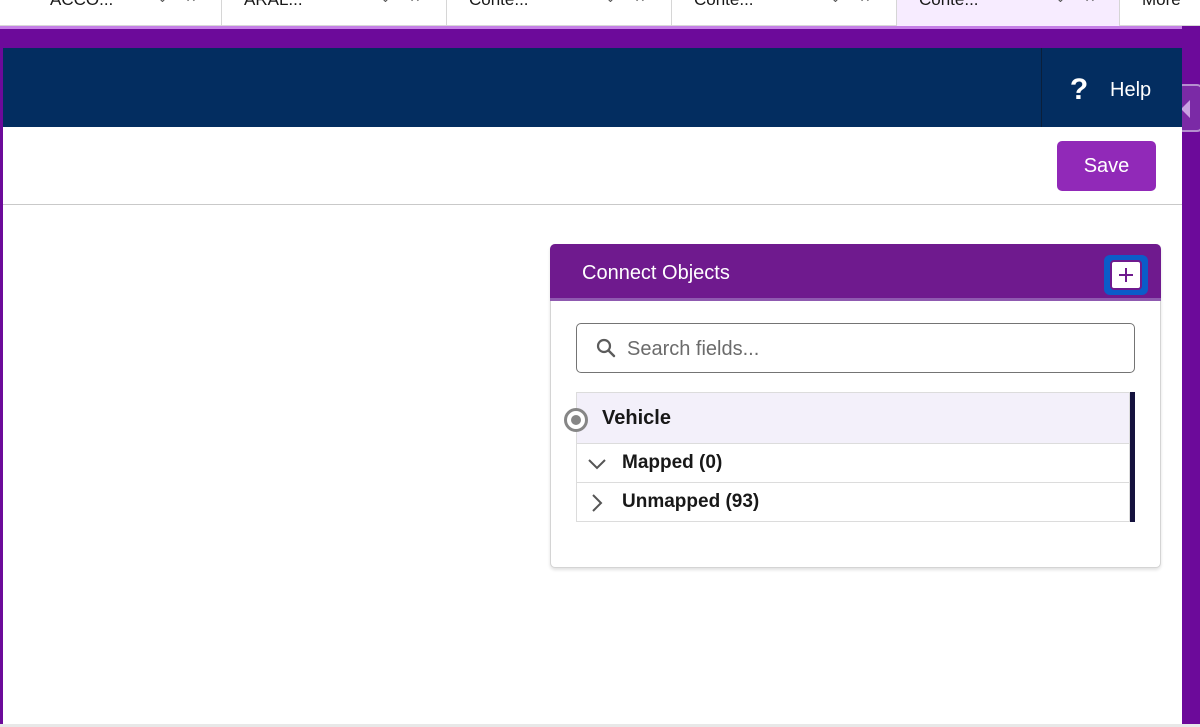 This screenshot has width=1200, height=727. I want to click on tab-more: More, so click(1160, 13).